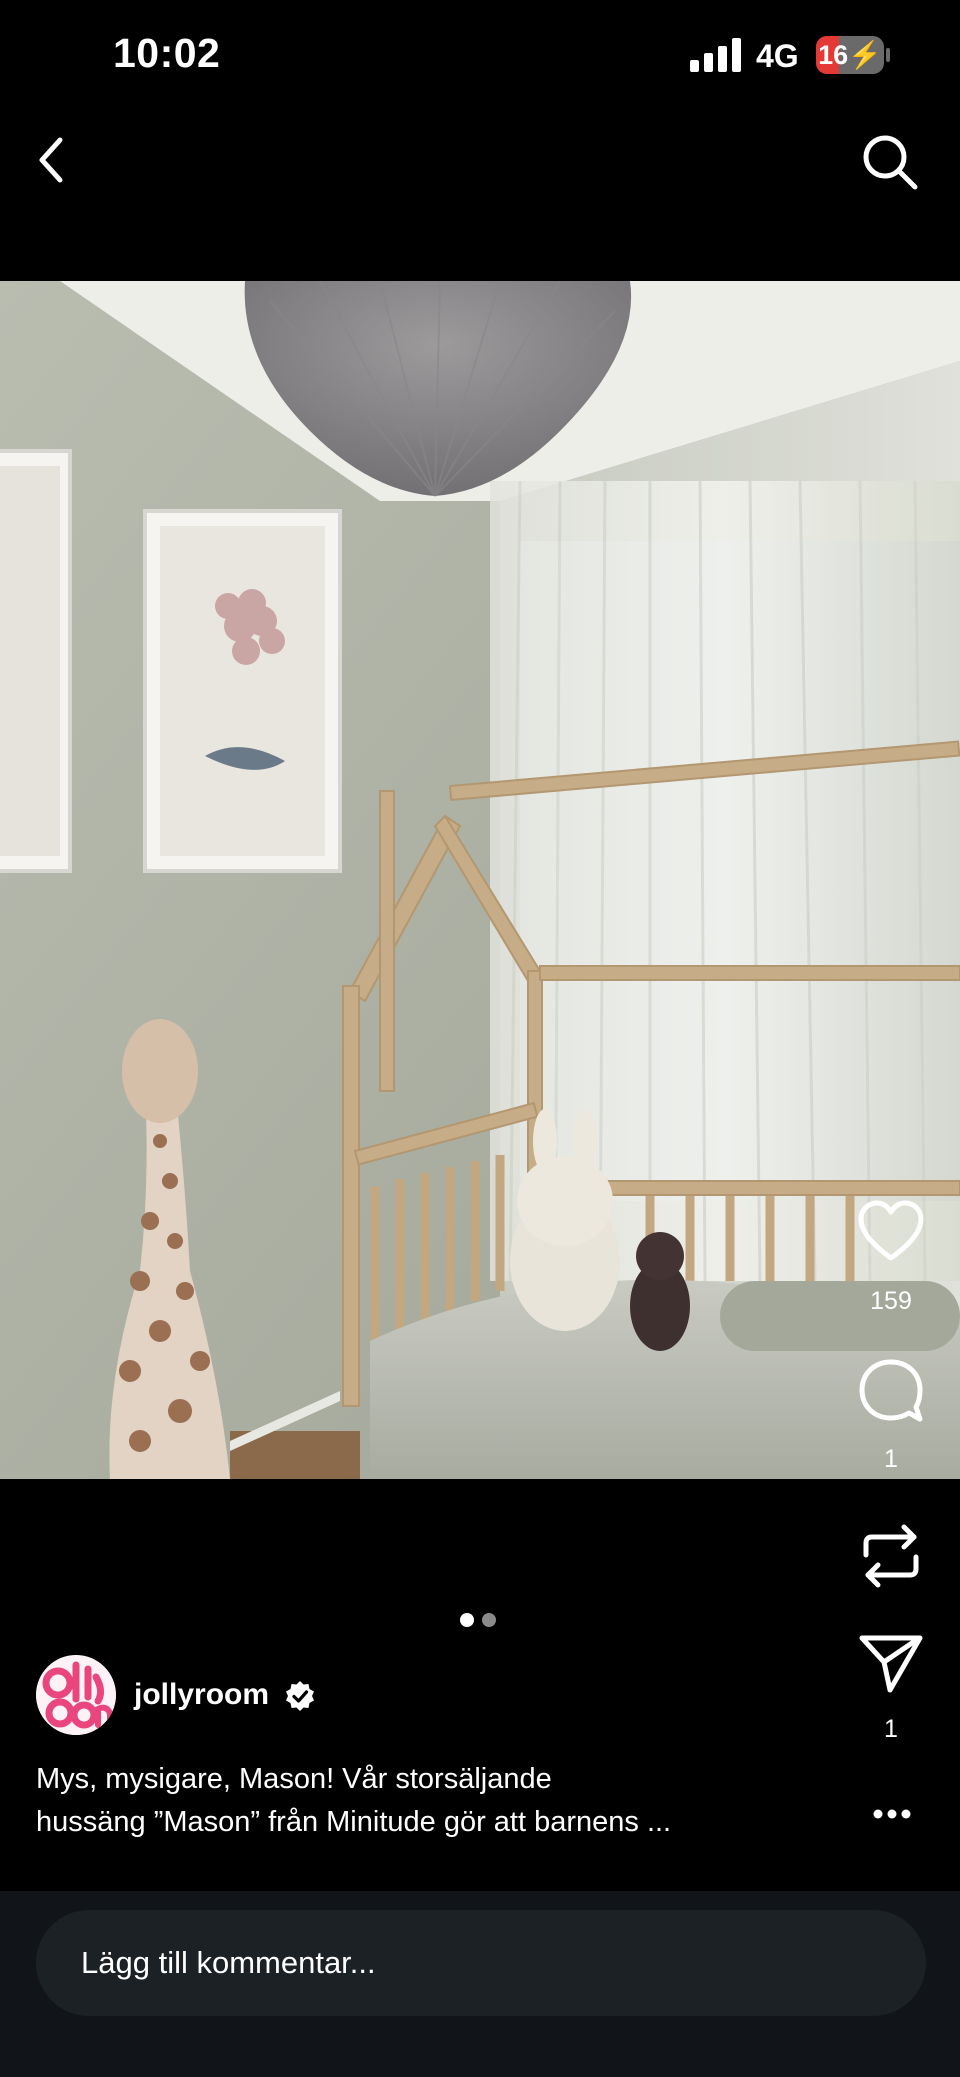 The width and height of the screenshot is (960, 2077). I want to click on back-button, so click(52, 160).